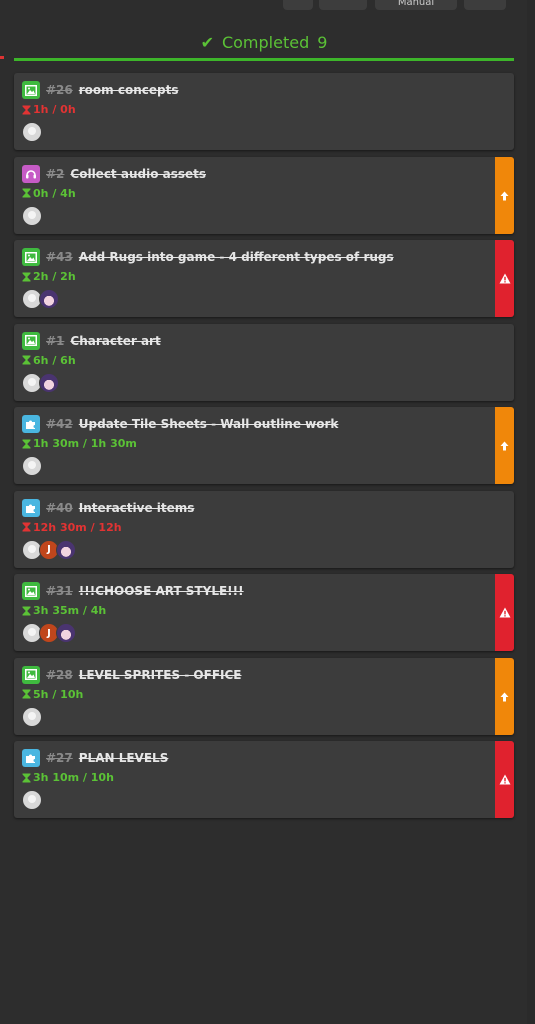  I want to click on task-card: #1 Character art 6h / 6h, so click(264, 362).